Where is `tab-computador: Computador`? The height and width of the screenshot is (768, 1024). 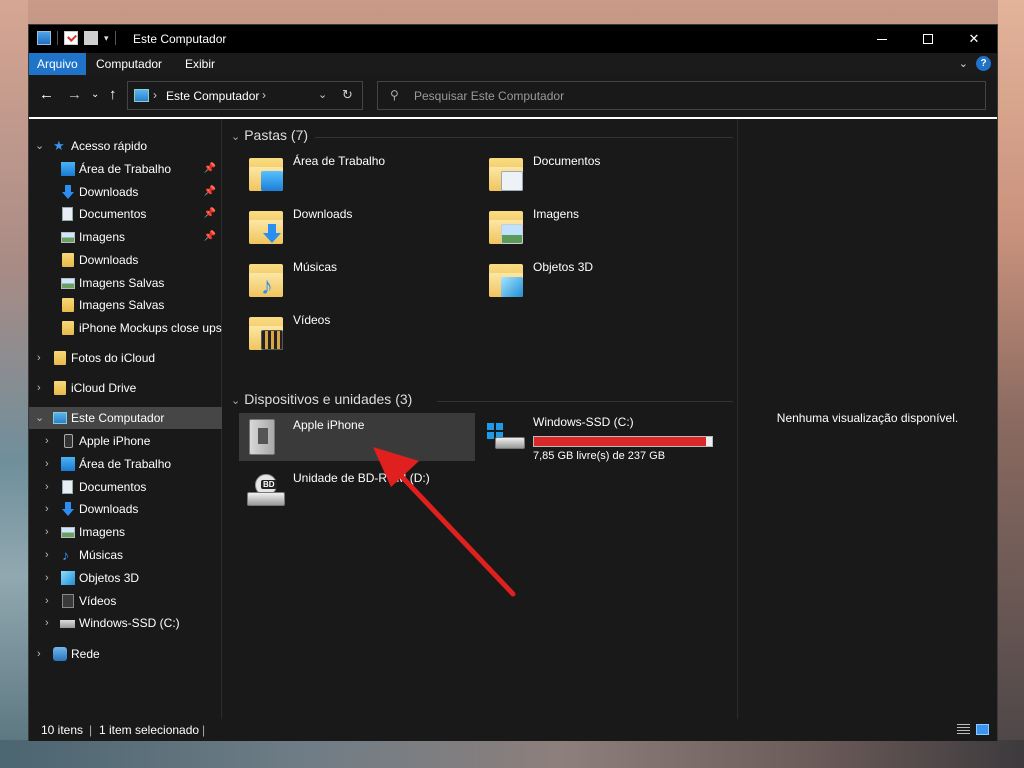
tab-computador: Computador is located at coordinates (129, 64).